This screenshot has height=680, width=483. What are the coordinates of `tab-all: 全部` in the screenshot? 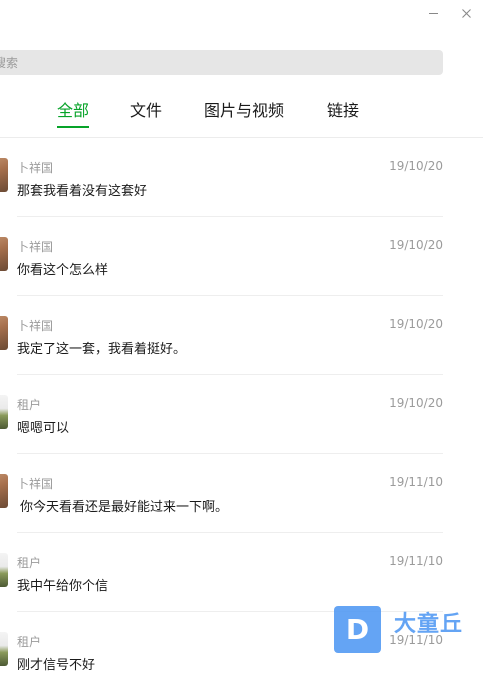 It's located at (73, 112).